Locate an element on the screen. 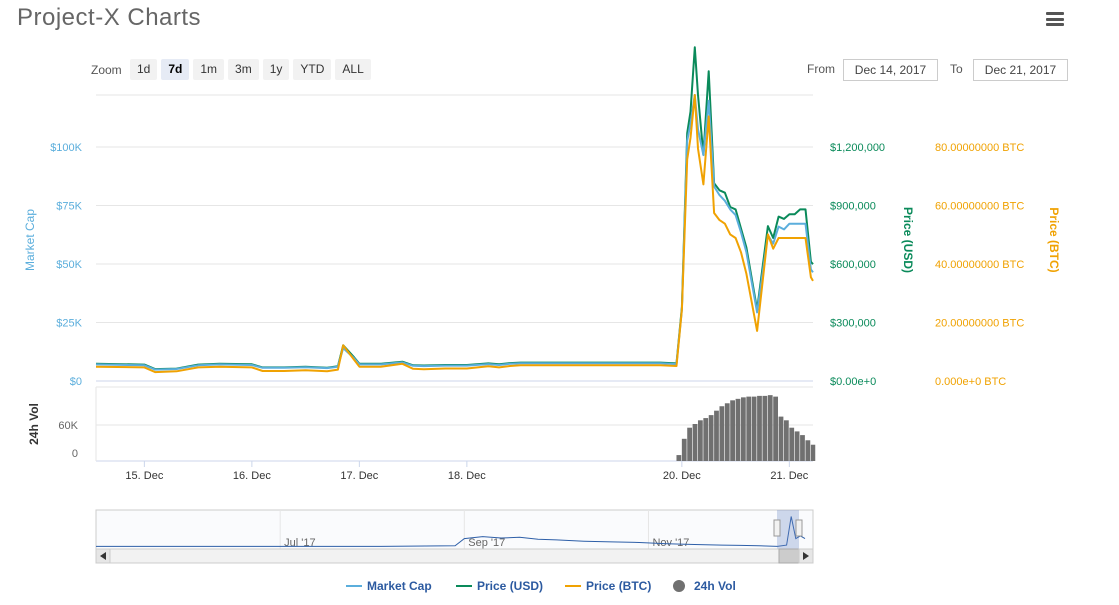 The width and height of the screenshot is (1119, 605). market-cap-axis-title: Market Cap is located at coordinates (30, 240).